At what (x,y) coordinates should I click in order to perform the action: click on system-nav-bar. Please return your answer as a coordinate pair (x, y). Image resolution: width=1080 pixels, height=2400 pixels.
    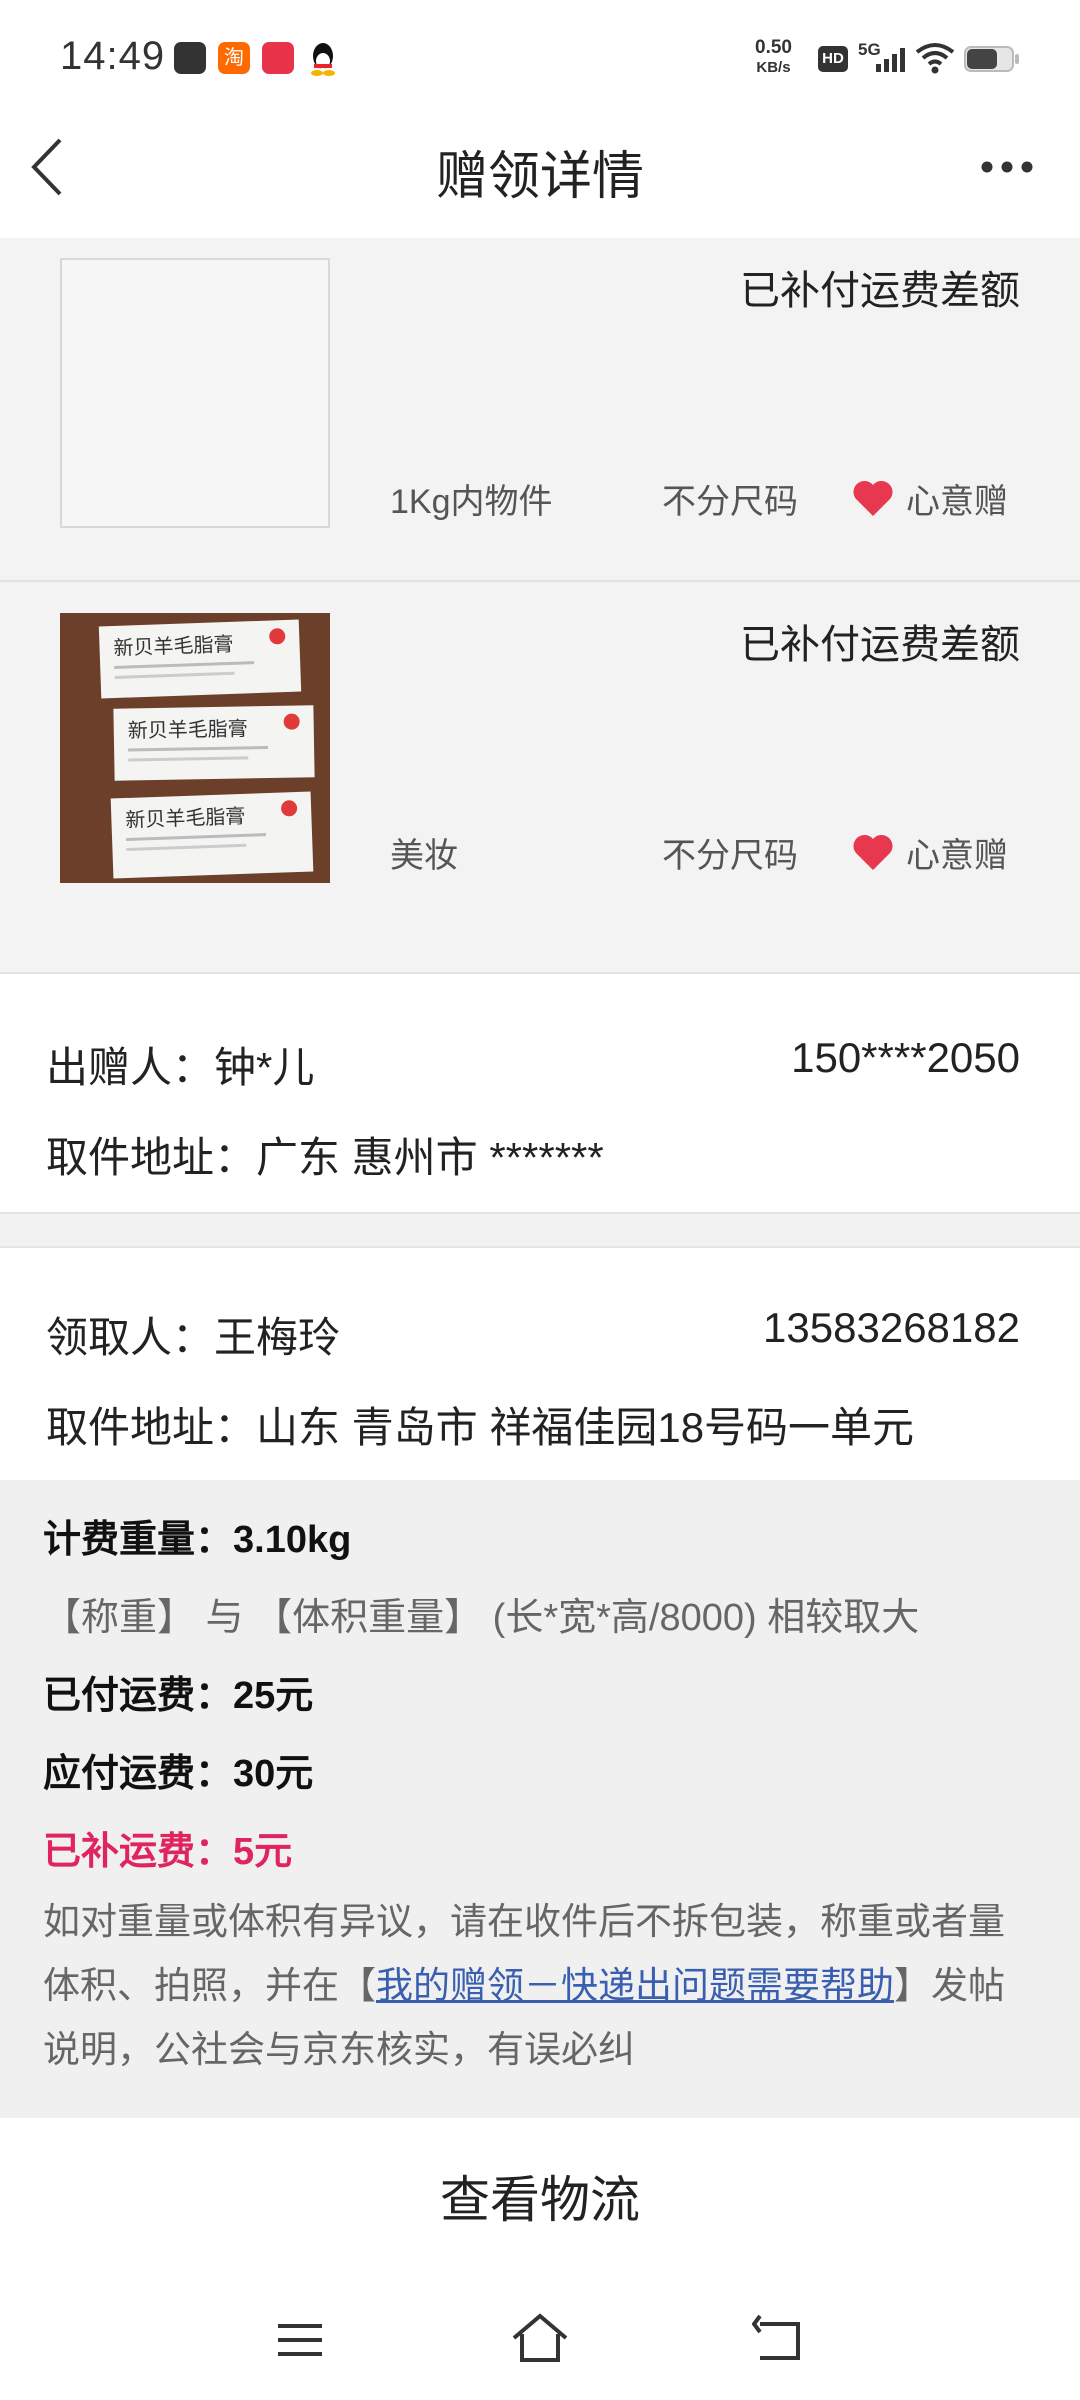
    Looking at the image, I should click on (540, 2340).